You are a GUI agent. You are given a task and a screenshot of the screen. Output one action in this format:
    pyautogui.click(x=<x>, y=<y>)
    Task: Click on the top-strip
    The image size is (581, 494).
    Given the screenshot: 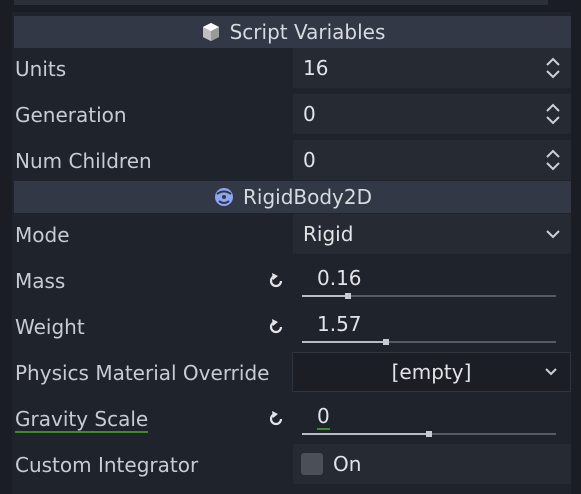 What is the action you would take?
    pyautogui.click(x=290, y=6)
    